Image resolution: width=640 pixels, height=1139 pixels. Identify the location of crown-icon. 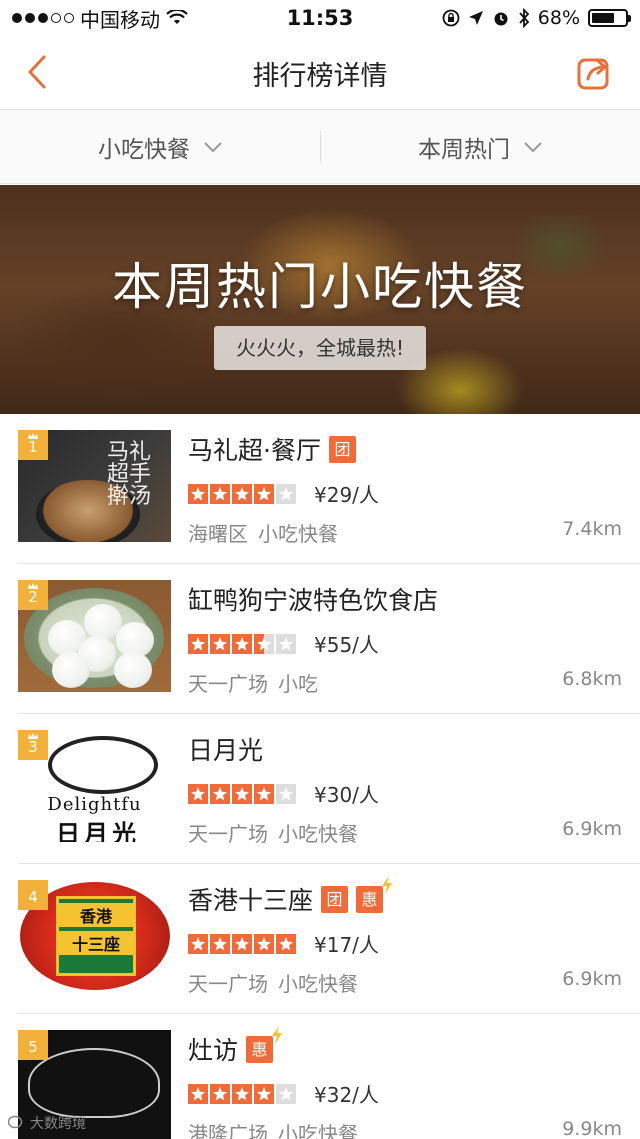
(33, 436).